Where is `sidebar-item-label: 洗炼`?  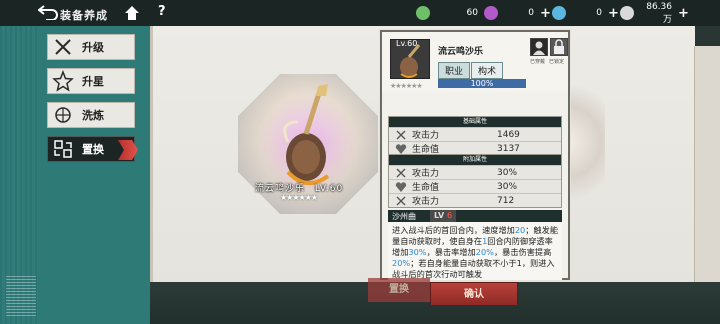
sidebar-item-label: 洗炼 is located at coordinates (93, 115).